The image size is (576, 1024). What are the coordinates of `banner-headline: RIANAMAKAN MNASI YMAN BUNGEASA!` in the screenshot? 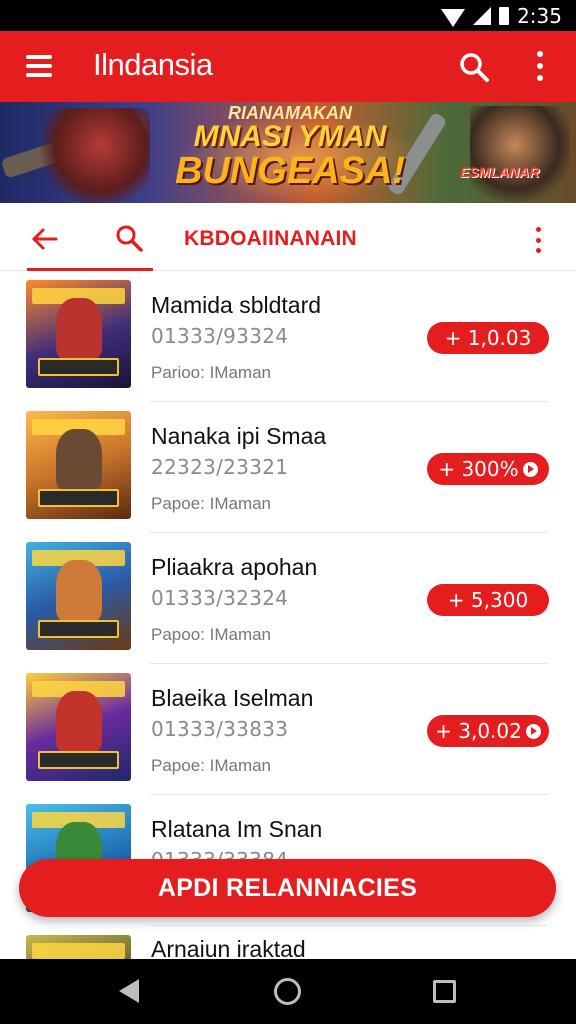 It's located at (290, 147).